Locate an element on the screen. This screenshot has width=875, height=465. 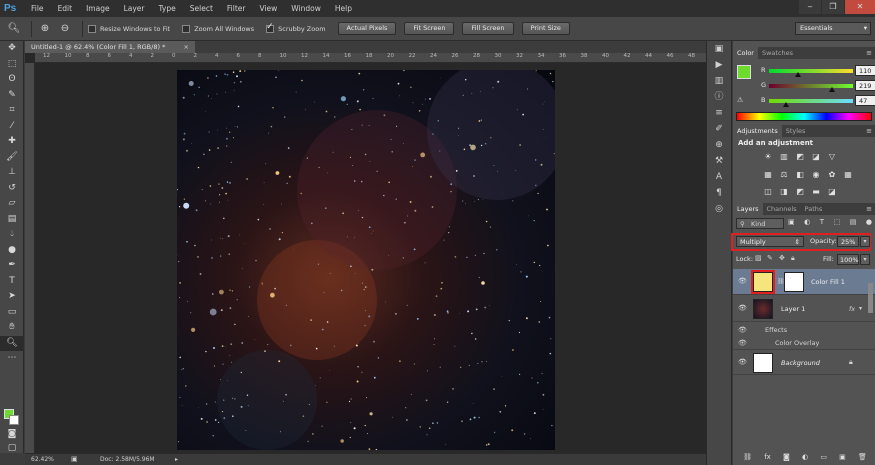
layer-row-color-fill: 👁︎ ⛓ Color Fill 1 is located at coordinates (804, 282).